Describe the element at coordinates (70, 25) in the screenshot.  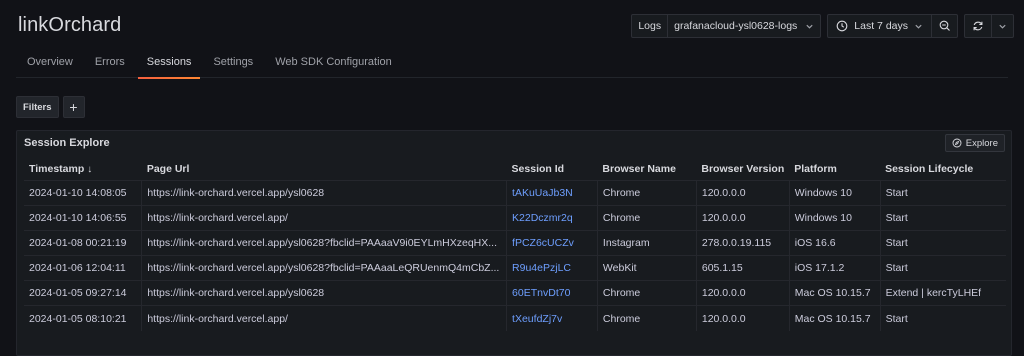
I see `page-title: linkOrchard` at that location.